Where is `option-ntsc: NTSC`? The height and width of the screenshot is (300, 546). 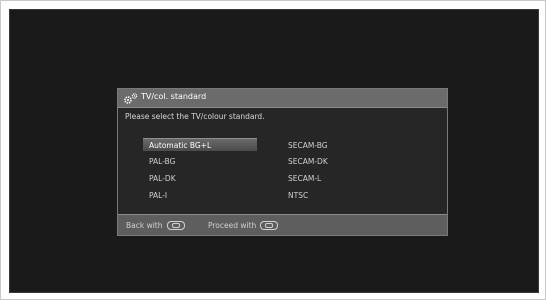
option-ntsc: NTSC is located at coordinates (298, 195).